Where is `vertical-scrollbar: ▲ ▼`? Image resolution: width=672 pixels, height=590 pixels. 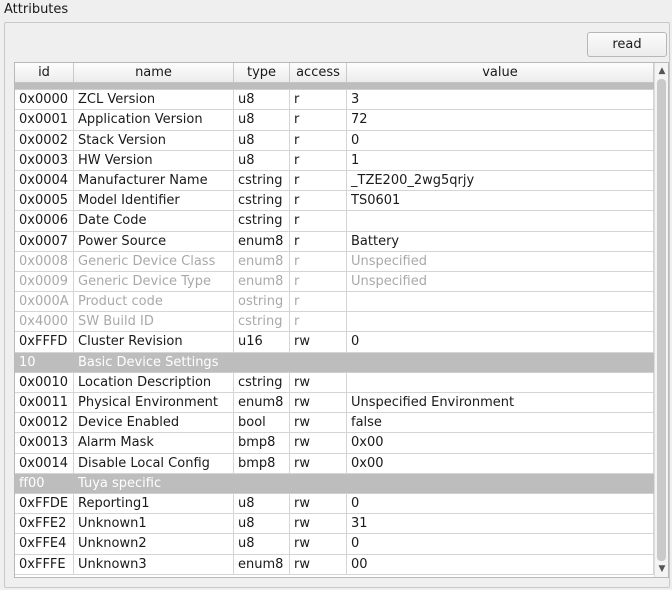 vertical-scrollbar: ▲ ▼ is located at coordinates (661, 320).